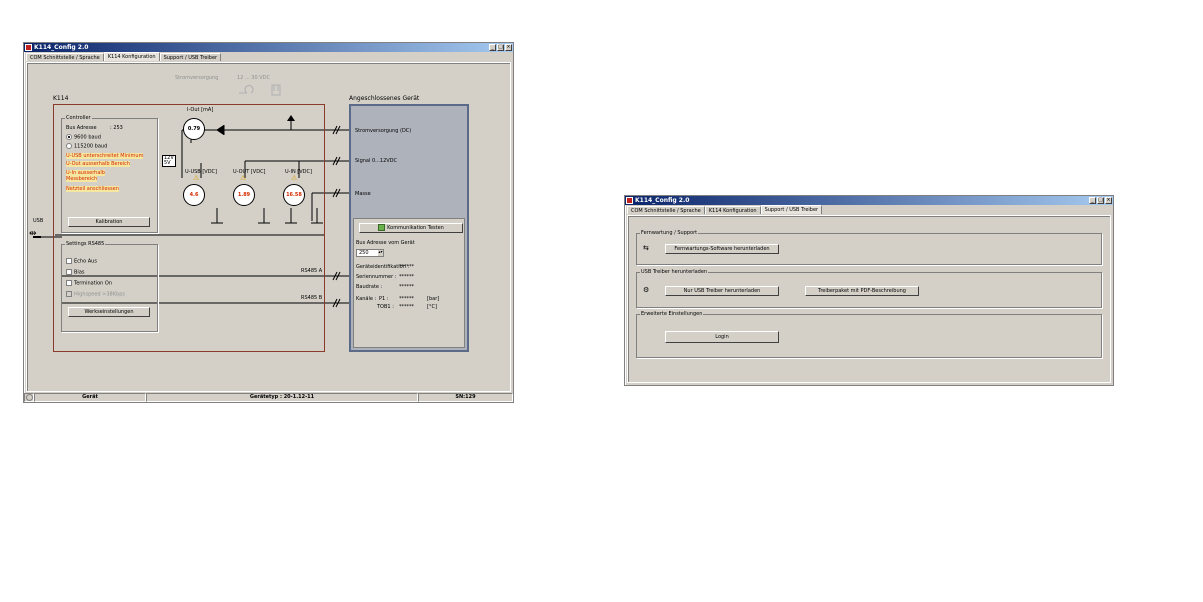 Image resolution: width=1203 pixels, height=602 pixels. Describe the element at coordinates (366, 299) in the screenshot. I see `channels-label: Kanäle :` at that location.